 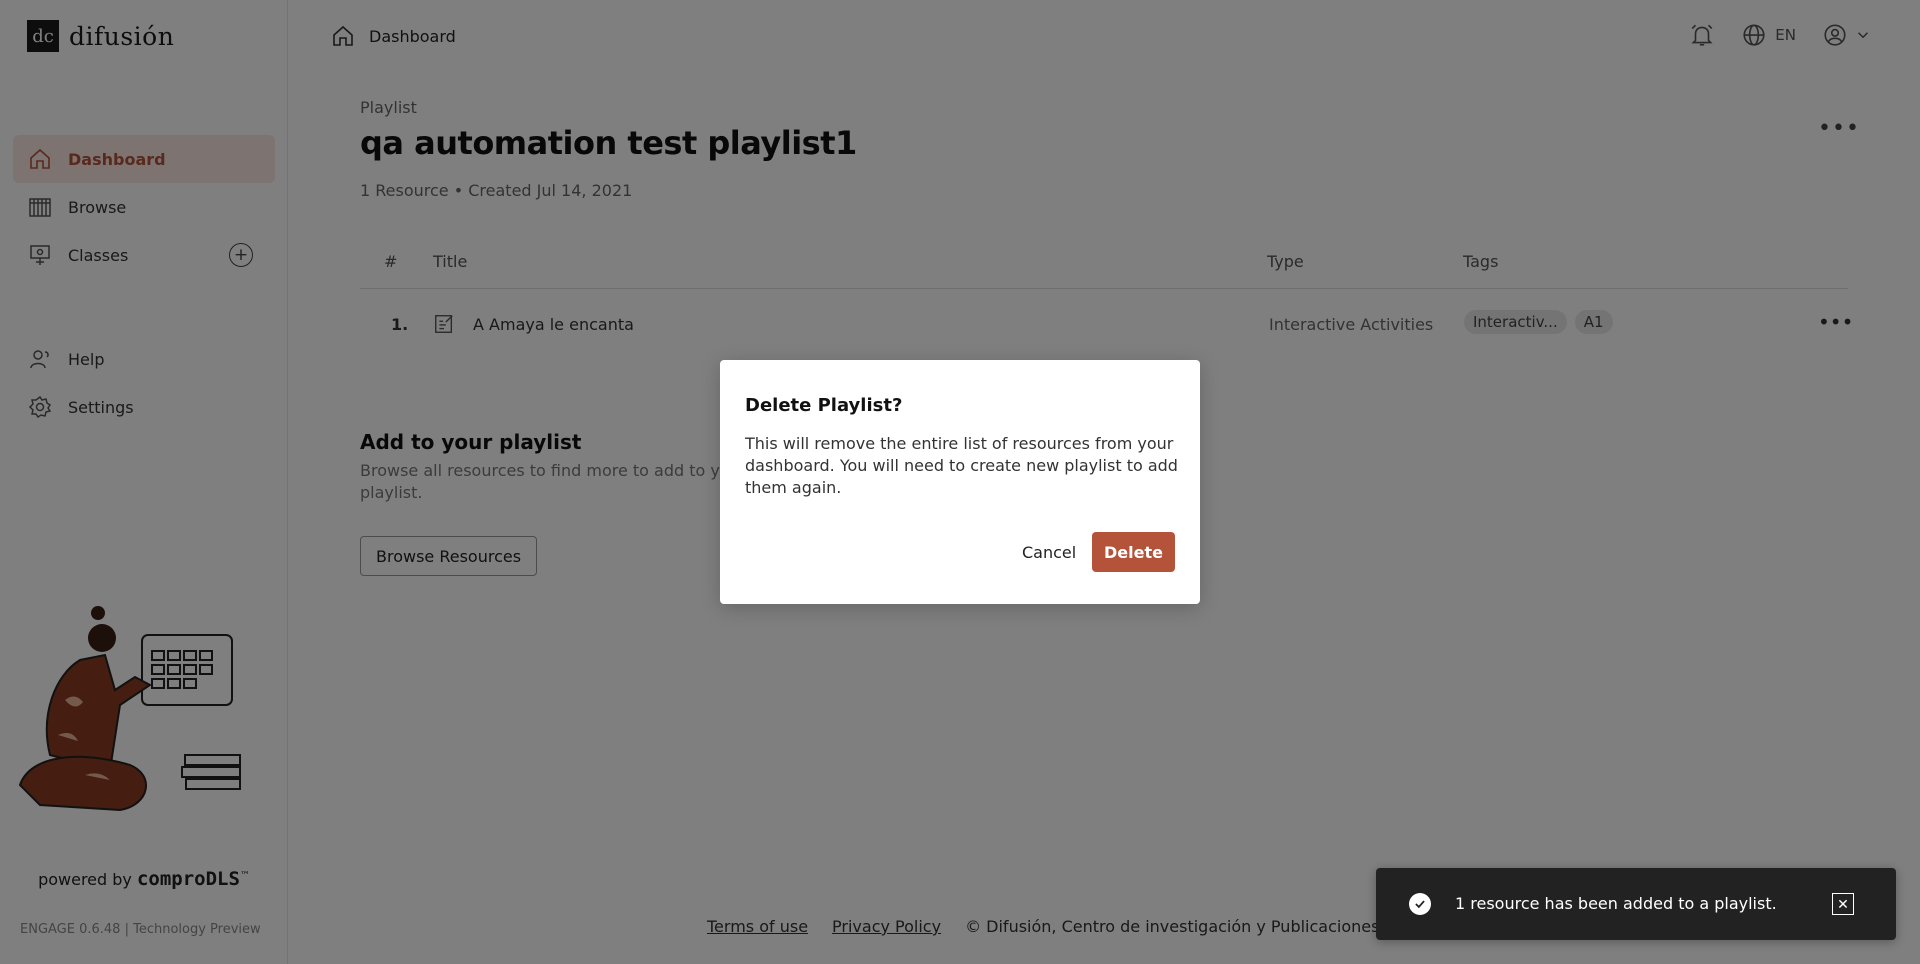 What do you see at coordinates (1133, 552) in the screenshot?
I see `delete-button: Delete` at bounding box center [1133, 552].